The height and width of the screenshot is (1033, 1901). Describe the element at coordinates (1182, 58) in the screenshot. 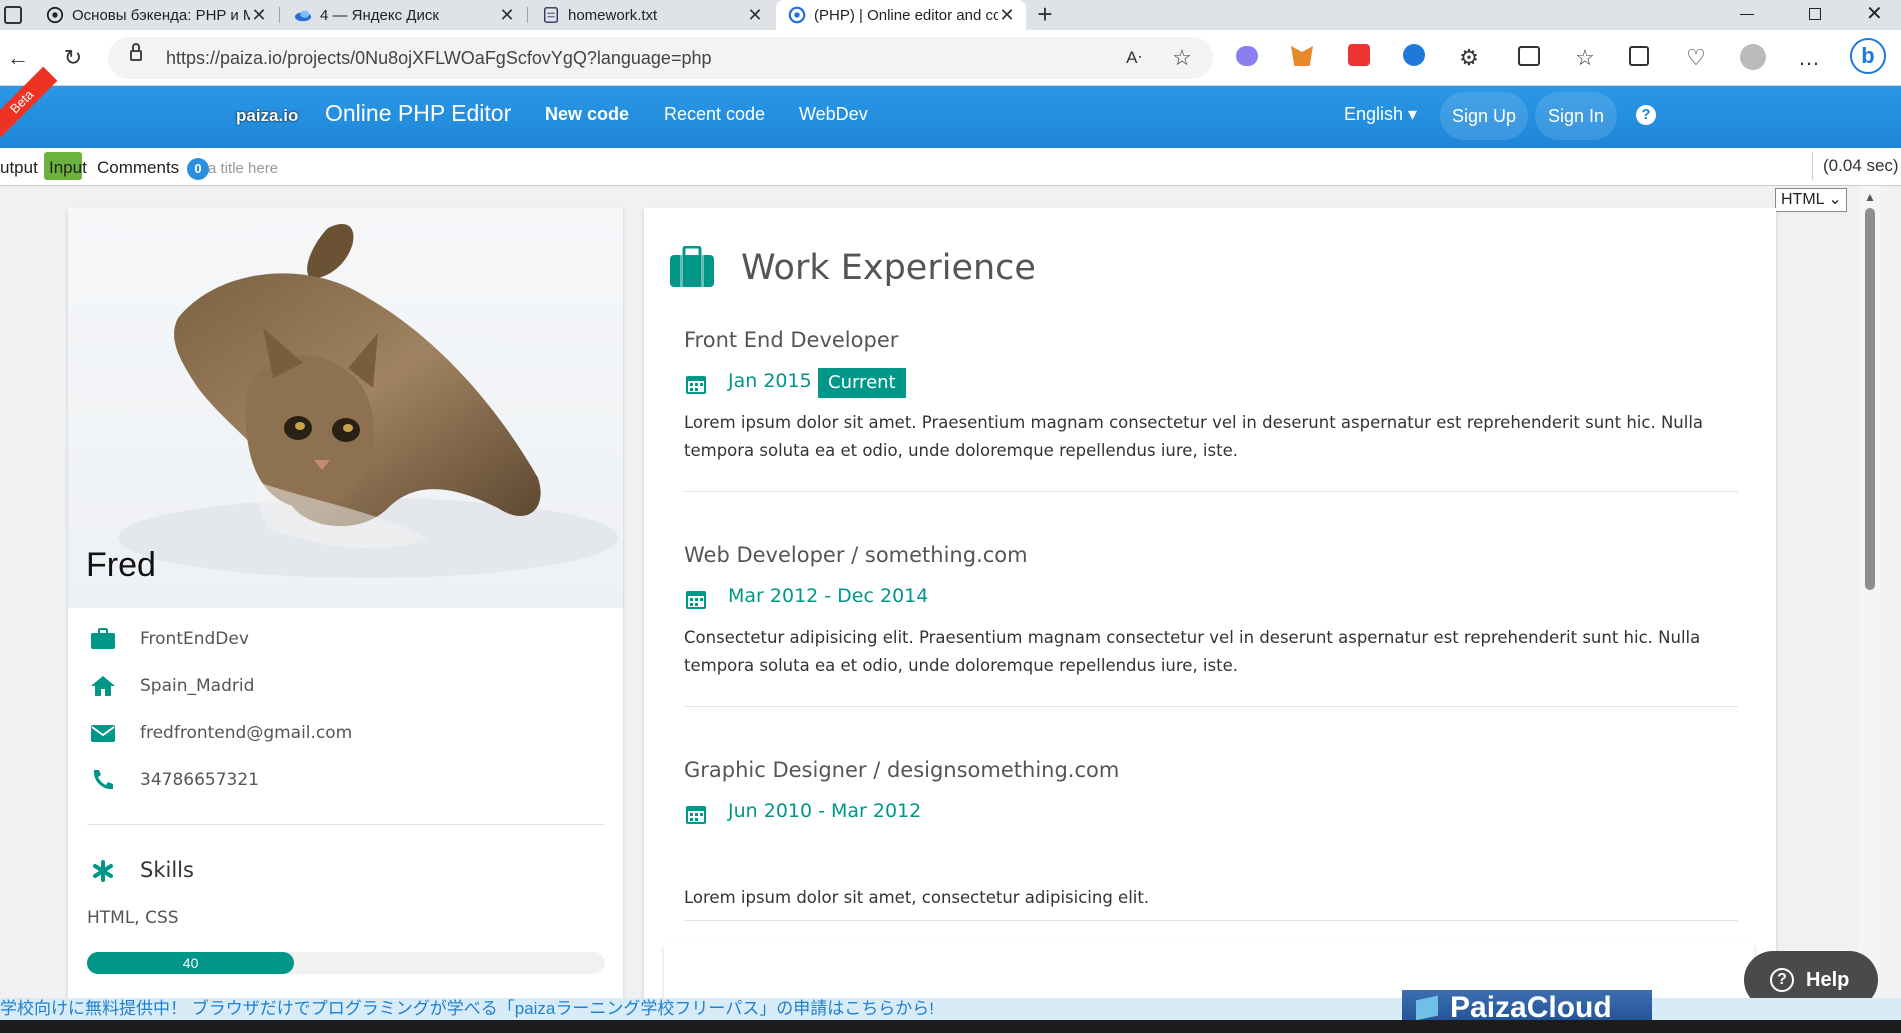

I see `favorite-star-icon: ☆` at that location.